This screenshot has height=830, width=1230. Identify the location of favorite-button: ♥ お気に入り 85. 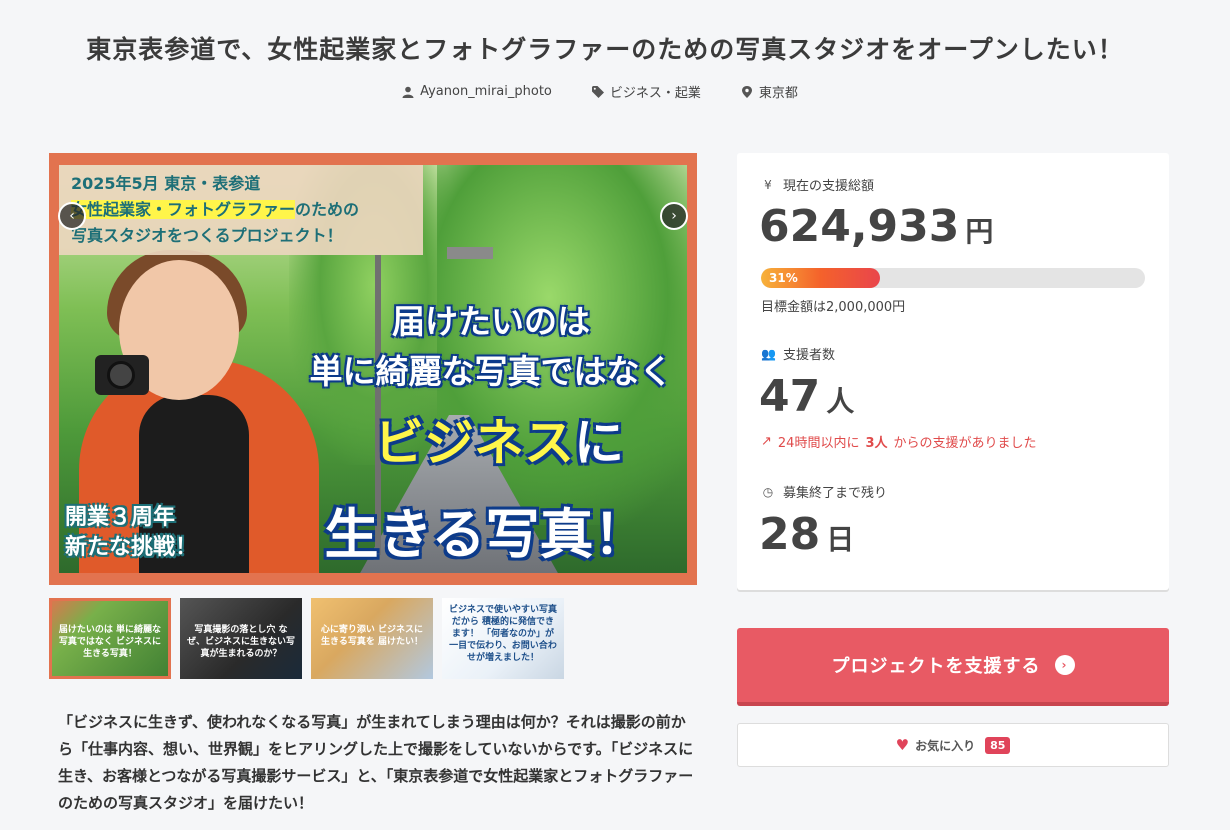
(953, 745).